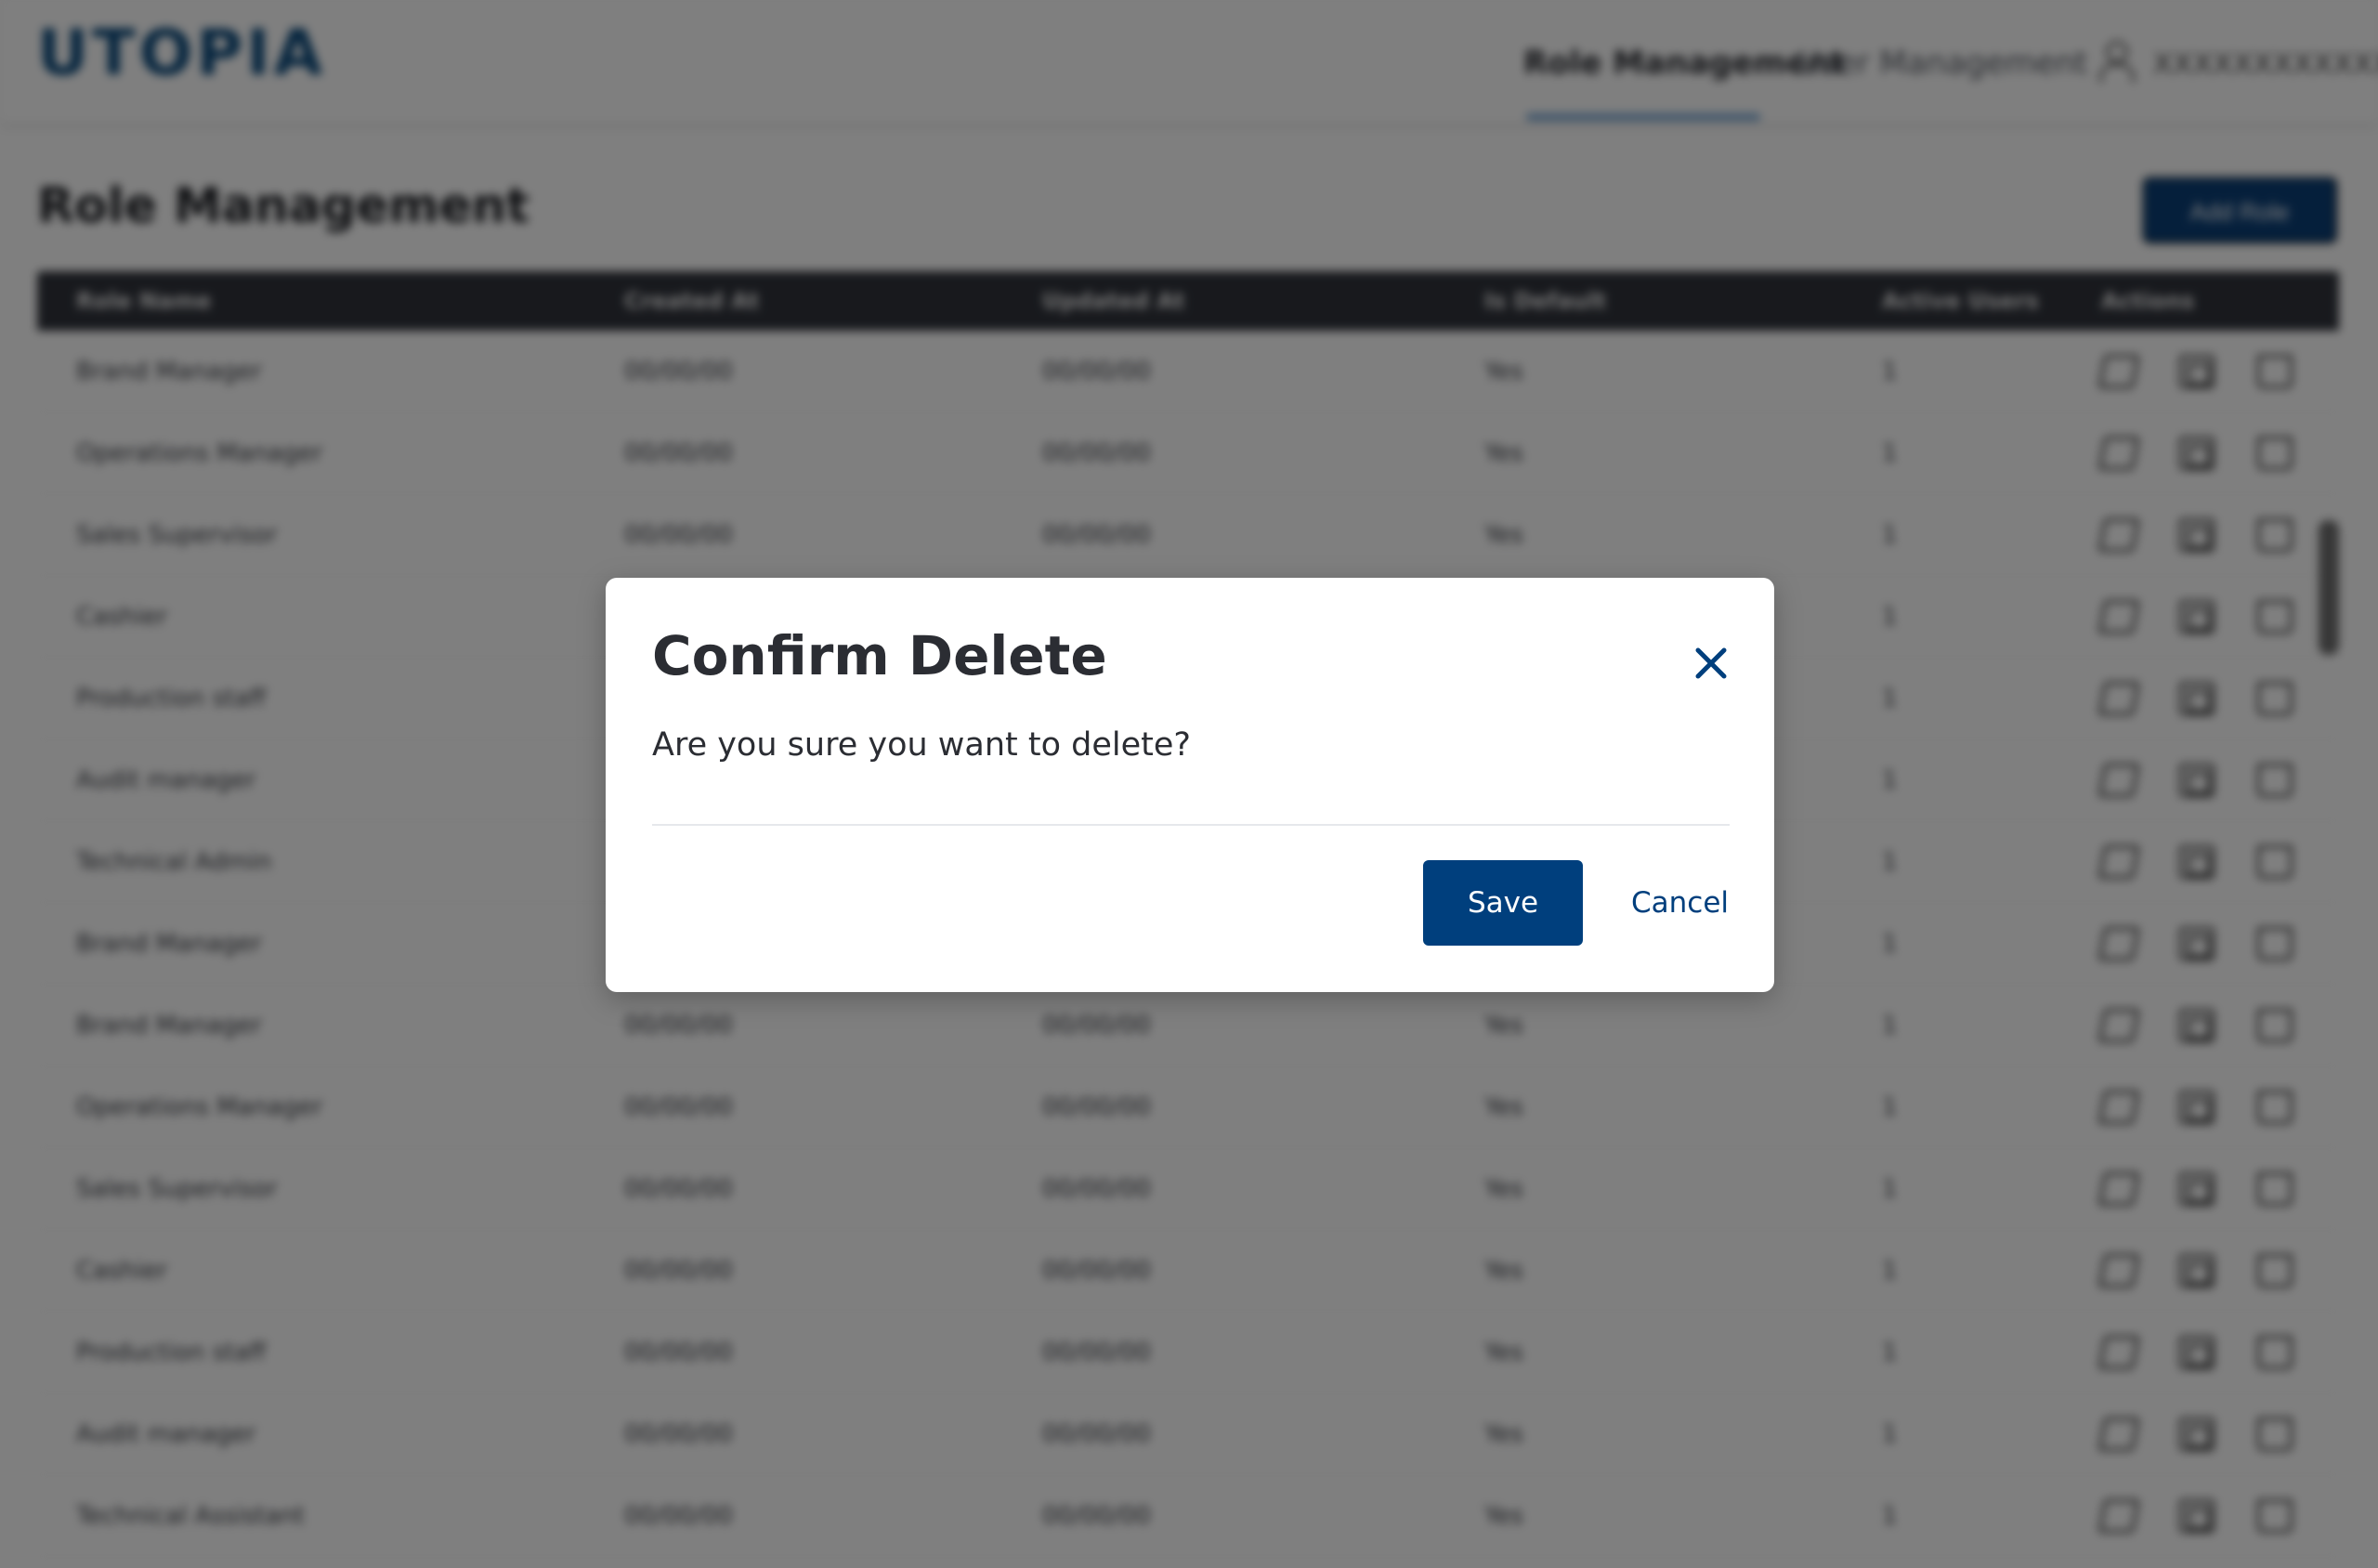 This screenshot has width=2378, height=1568. Describe the element at coordinates (1503, 903) in the screenshot. I see `save-button: Save` at that location.